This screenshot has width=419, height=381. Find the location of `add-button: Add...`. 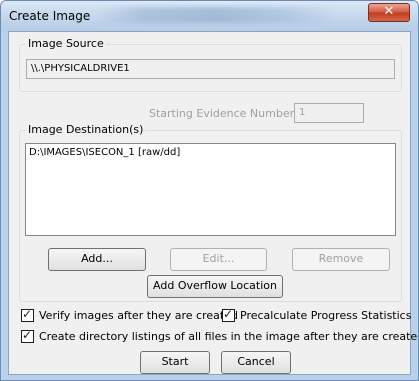

add-button: Add... is located at coordinates (97, 259).